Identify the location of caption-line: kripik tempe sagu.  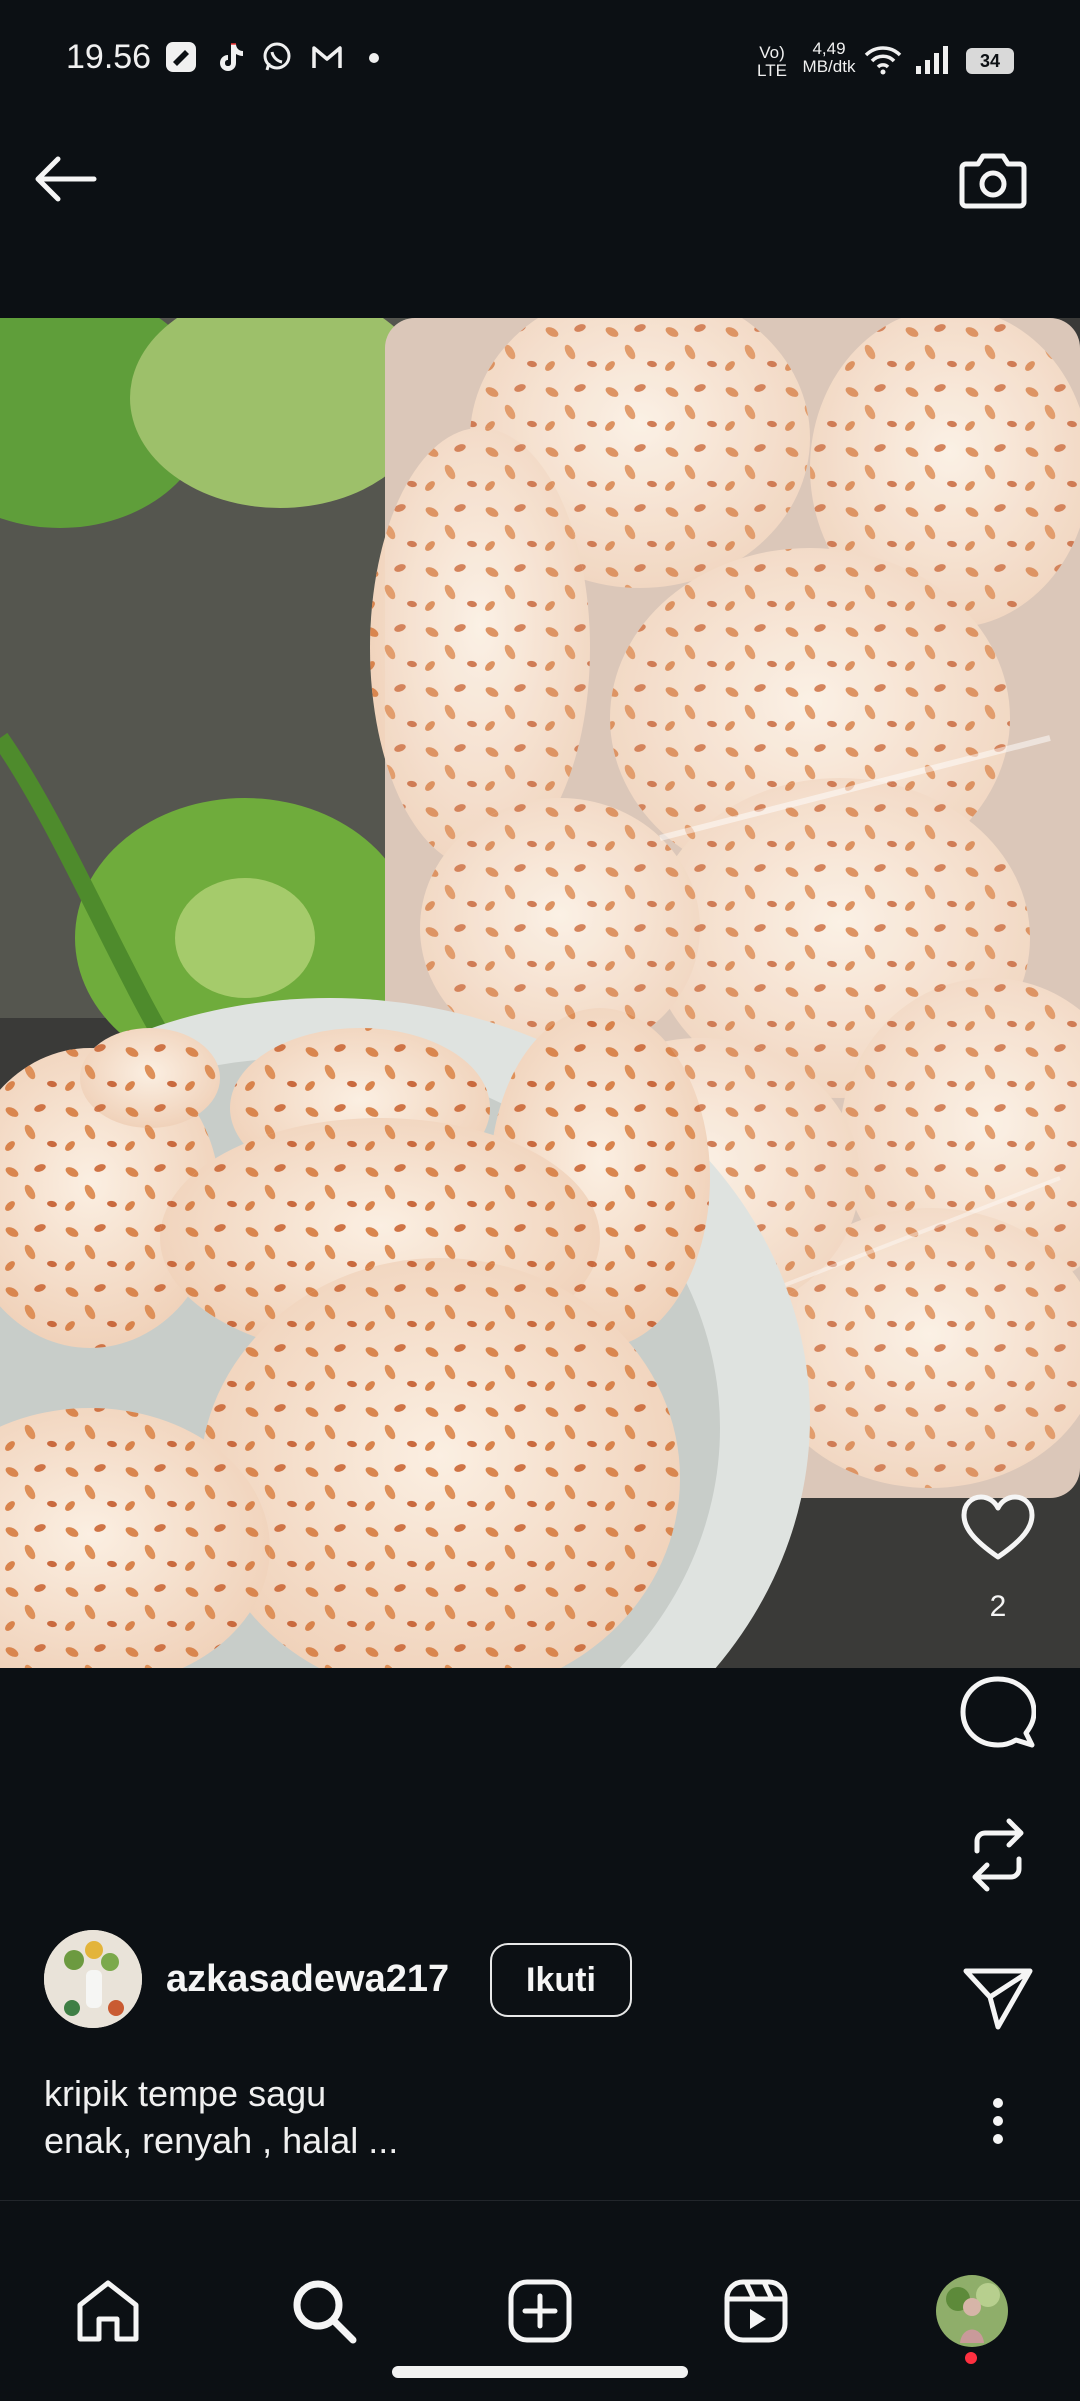
(185, 2093).